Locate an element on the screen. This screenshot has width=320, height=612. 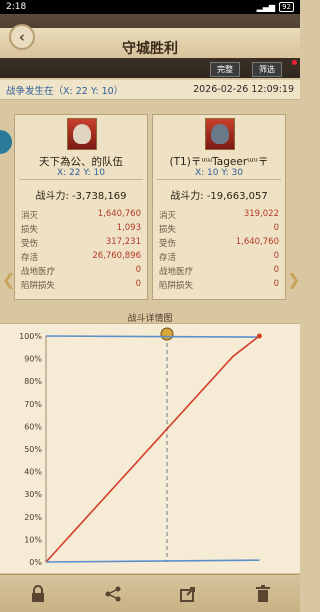
status-bar: 2:18 ▂▄▆ 92 is located at coordinates (150, 7).